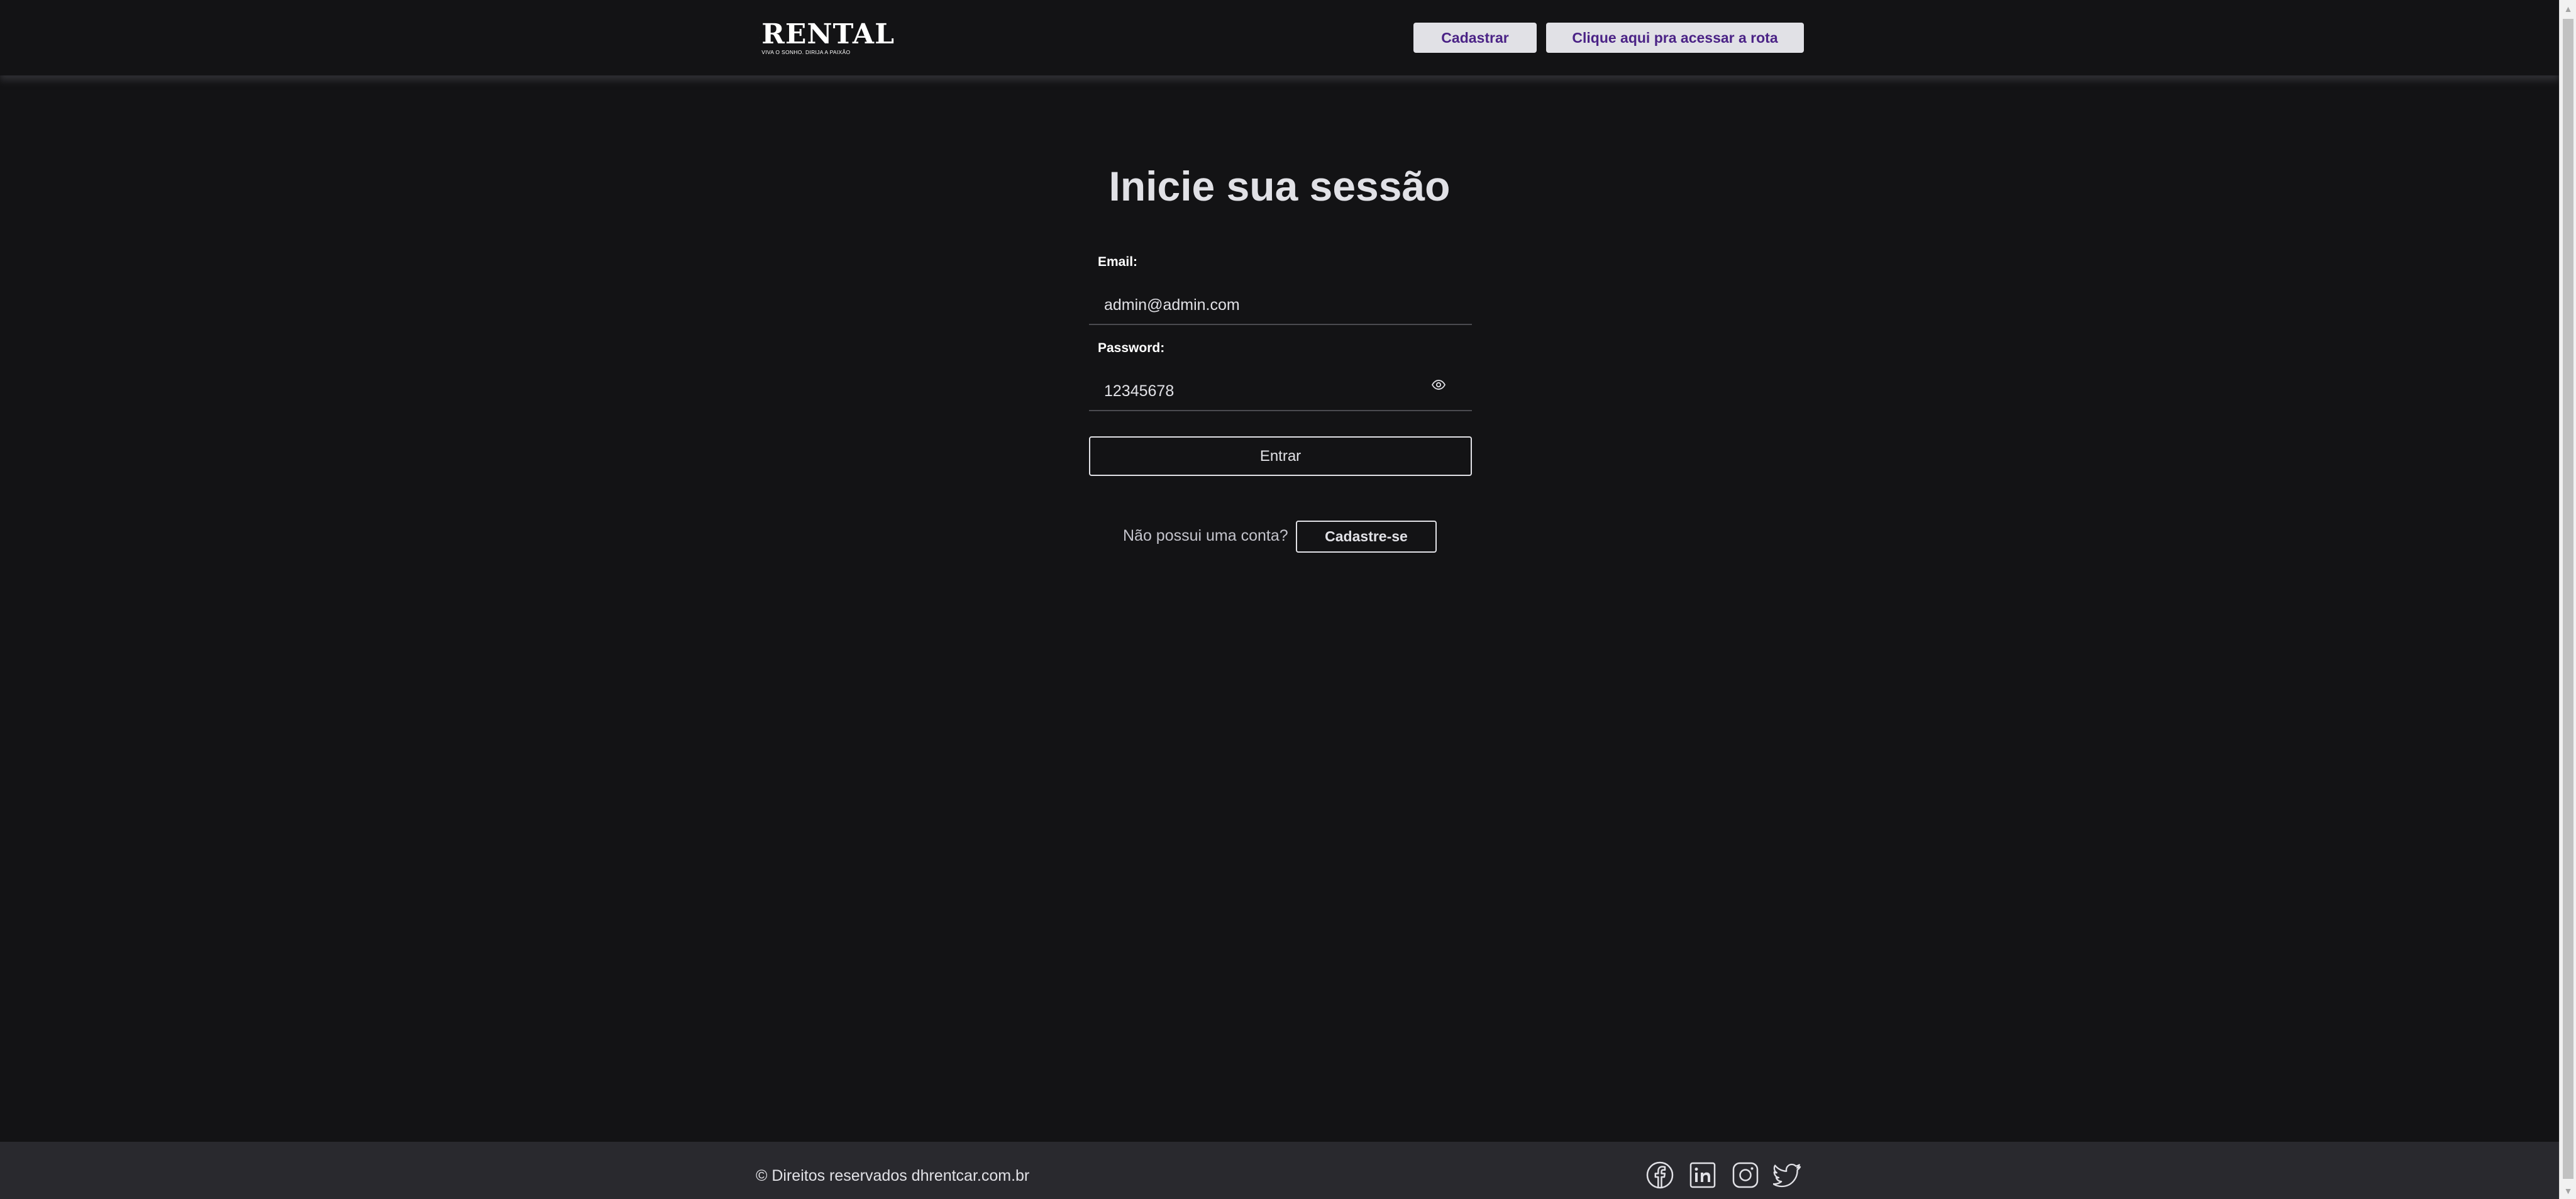 This screenshot has height=1199, width=2576. I want to click on password-input, so click(1280, 391).